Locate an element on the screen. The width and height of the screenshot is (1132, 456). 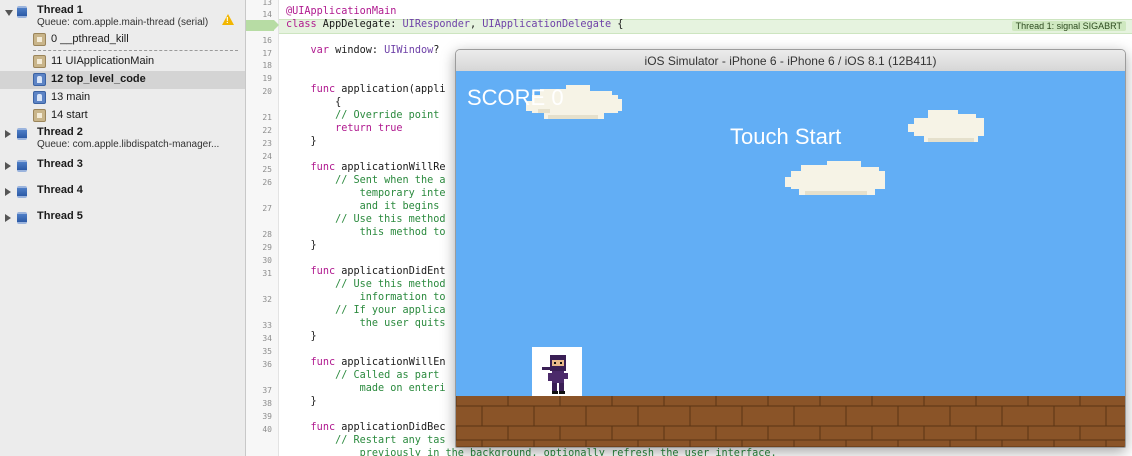
code-line: // Override point is located at coordinates (362, 115).